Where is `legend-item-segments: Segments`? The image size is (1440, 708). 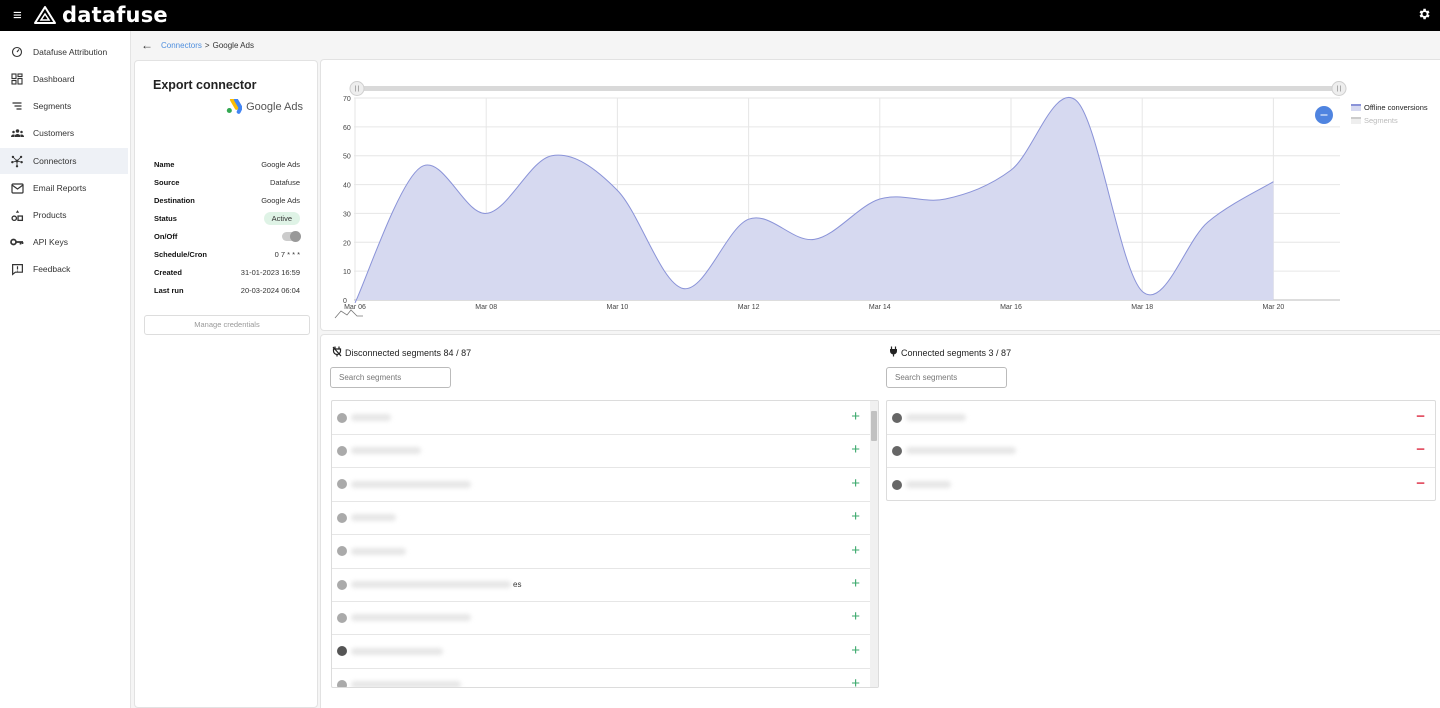 legend-item-segments: Segments is located at coordinates (1389, 120).